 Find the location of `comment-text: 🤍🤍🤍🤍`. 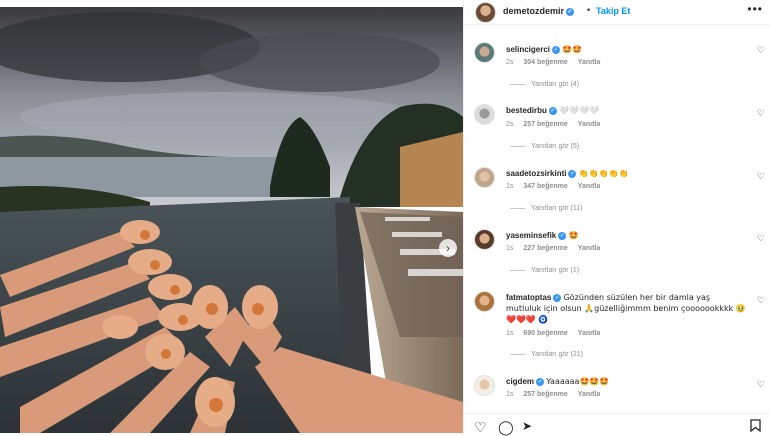

comment-text: 🤍🤍🤍🤍 is located at coordinates (579, 110).